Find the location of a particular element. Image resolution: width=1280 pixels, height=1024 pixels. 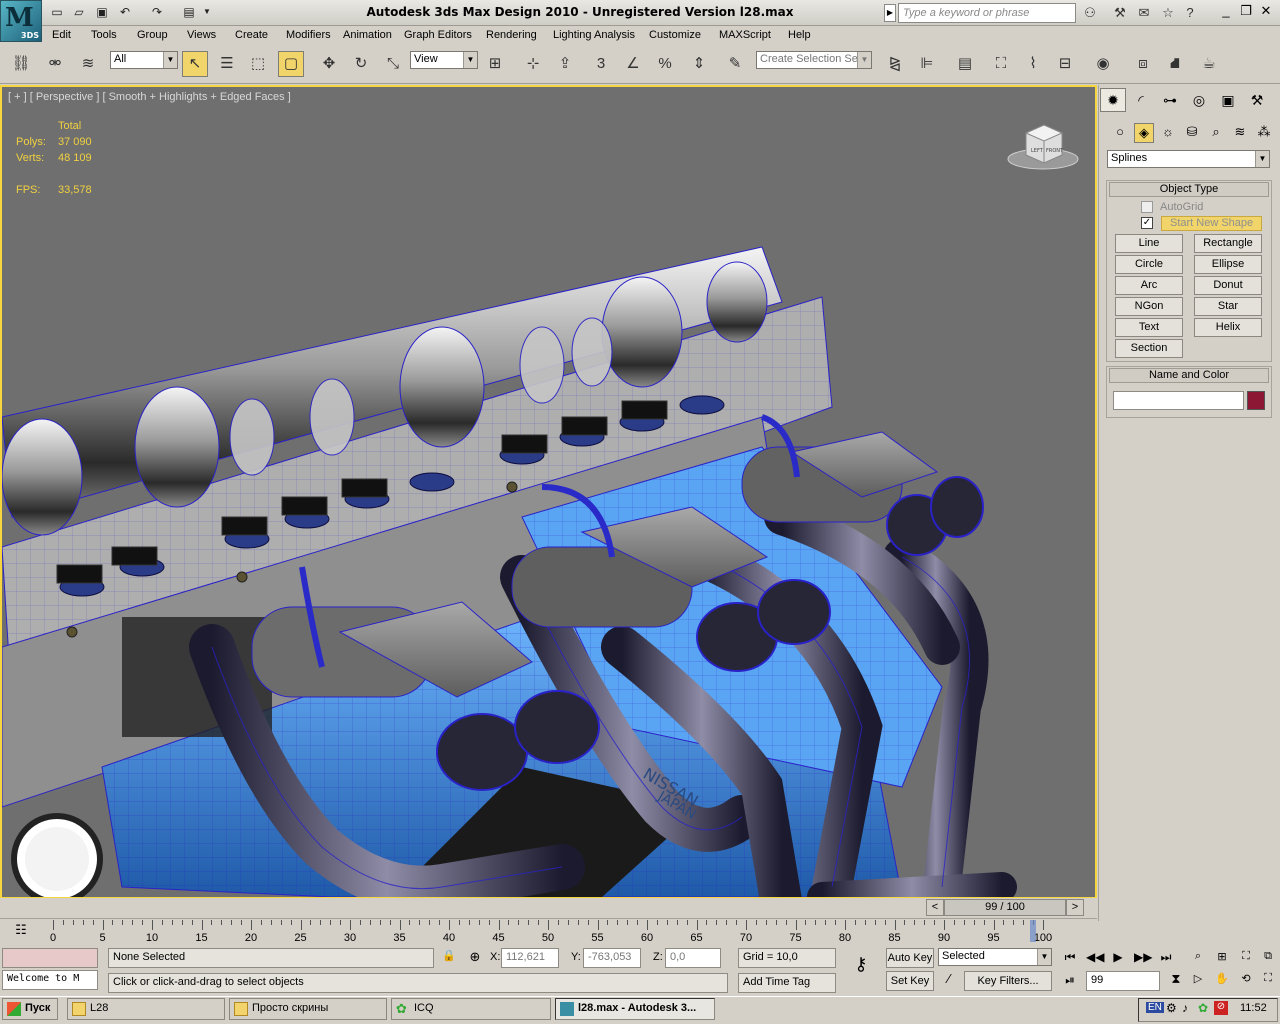

pivot-center-icon: ⊞ is located at coordinates (495, 64).